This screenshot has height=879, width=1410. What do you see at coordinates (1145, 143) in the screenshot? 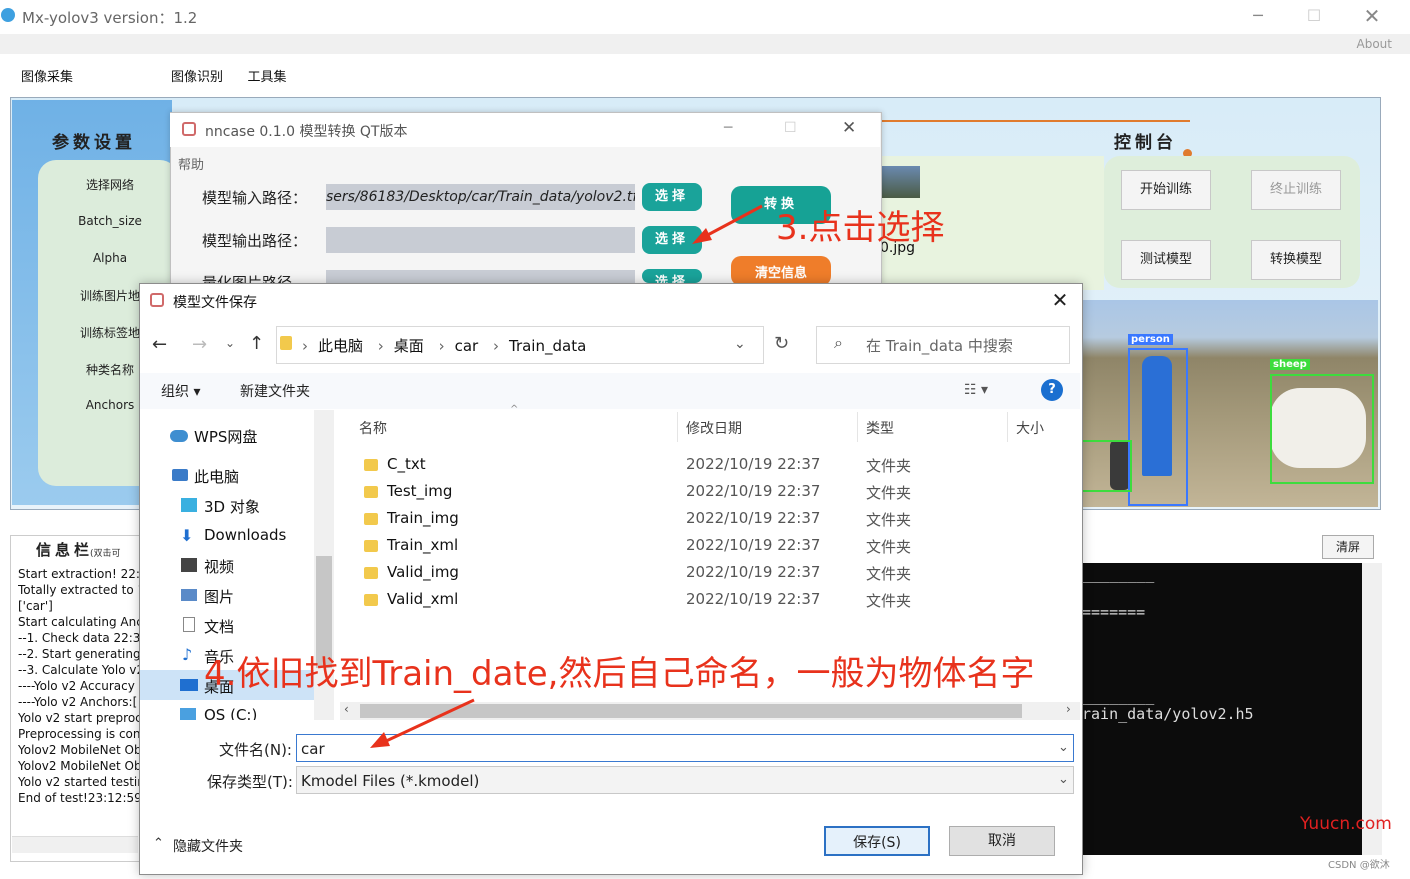
I see `console-title: 控制台` at bounding box center [1145, 143].